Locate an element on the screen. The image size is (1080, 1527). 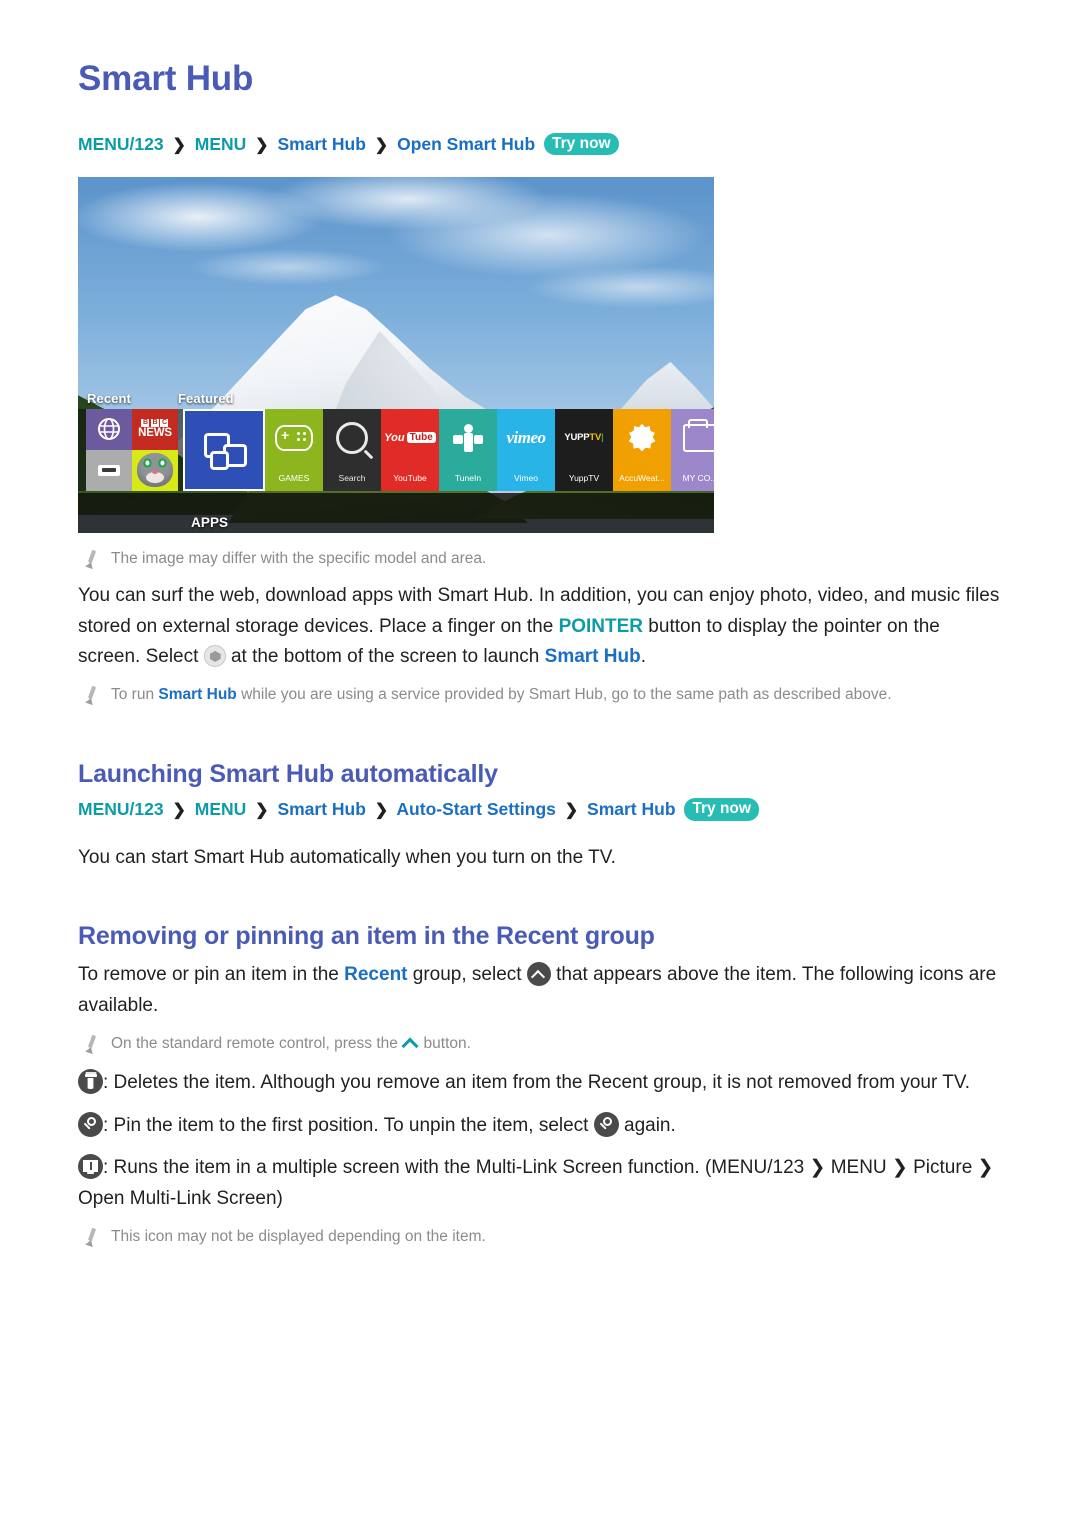
pointer-keyword: POINTER is located at coordinates (601, 626).